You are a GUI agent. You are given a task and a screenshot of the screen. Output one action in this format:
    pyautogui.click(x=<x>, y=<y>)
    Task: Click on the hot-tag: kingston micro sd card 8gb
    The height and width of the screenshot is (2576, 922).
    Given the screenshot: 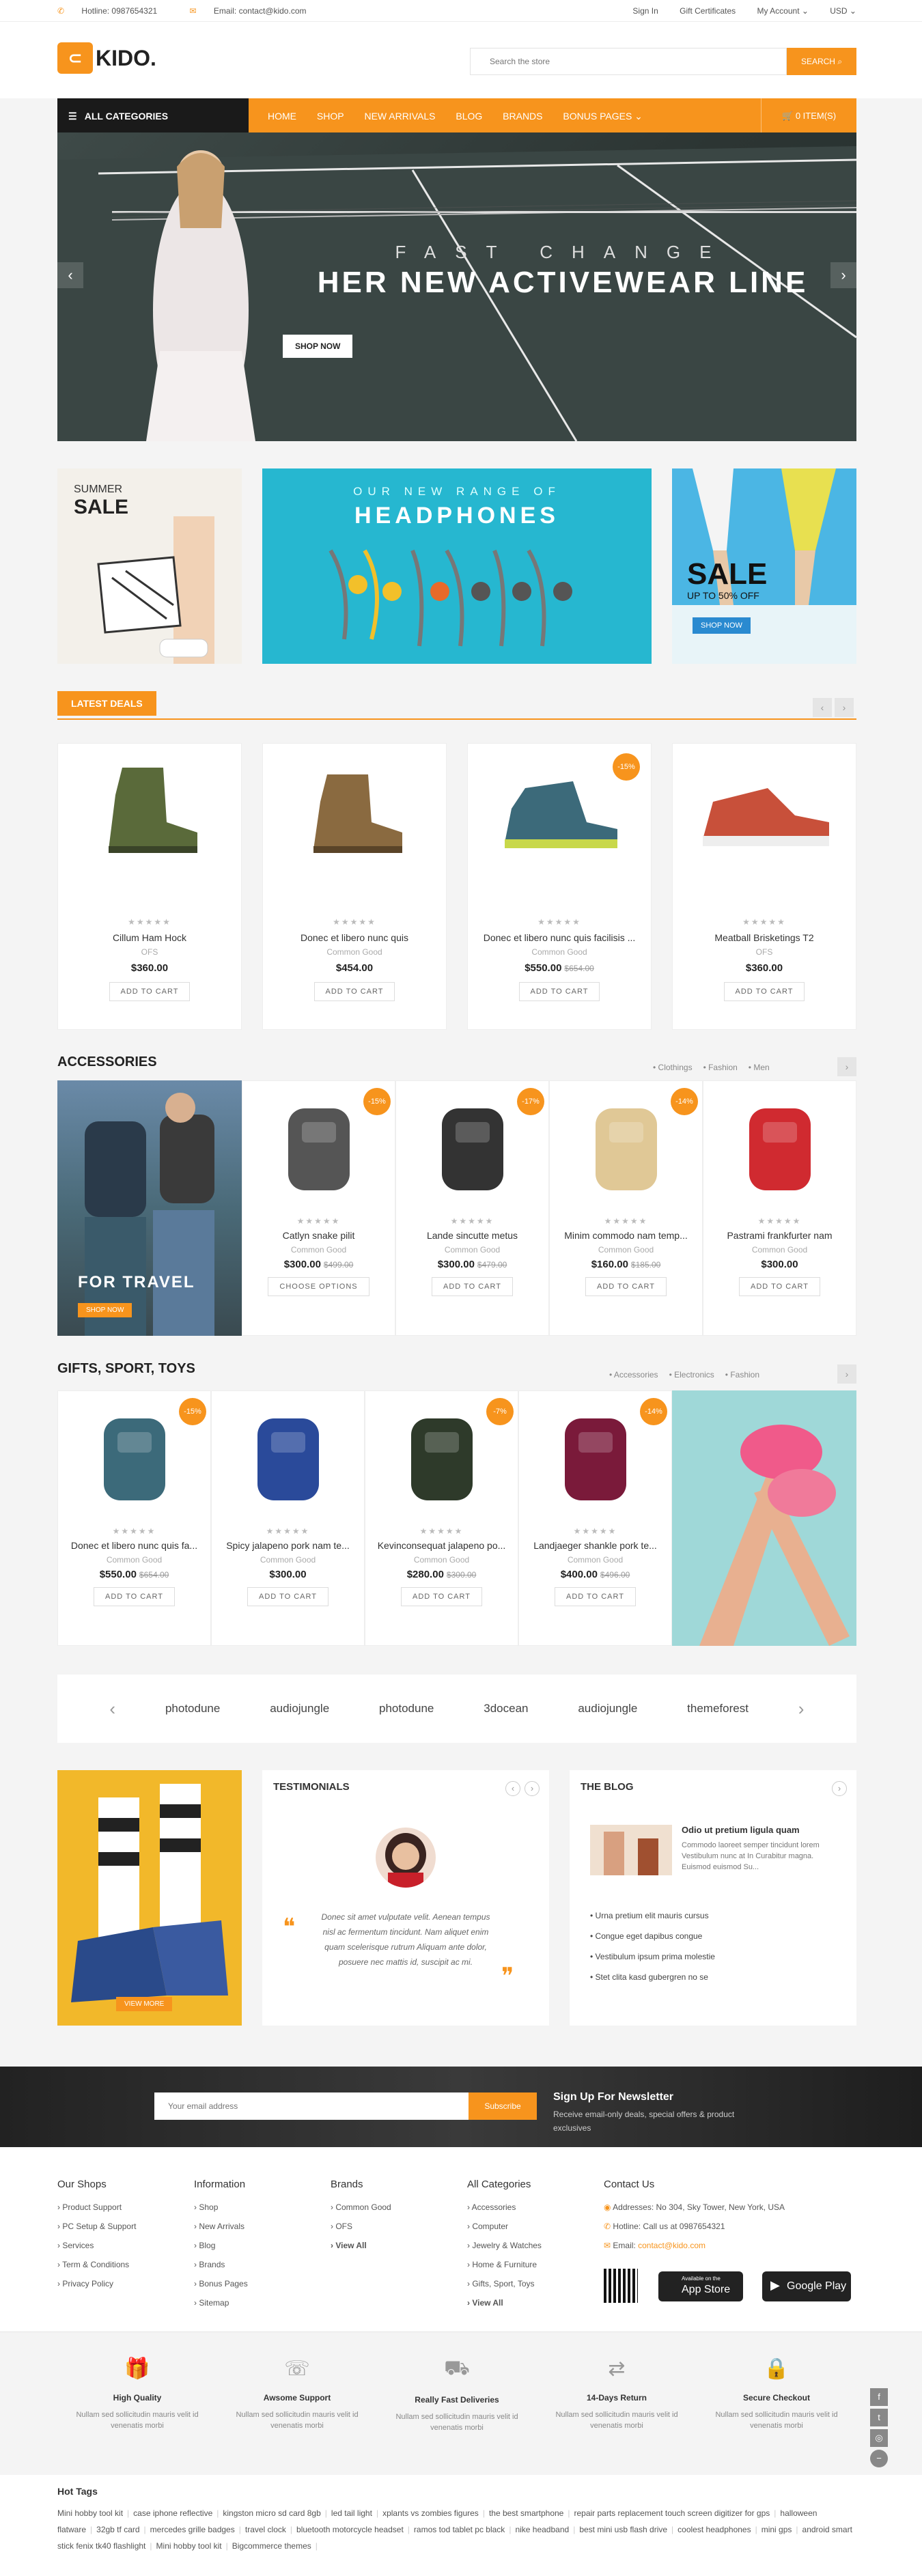 What is the action you would take?
    pyautogui.click(x=271, y=2513)
    